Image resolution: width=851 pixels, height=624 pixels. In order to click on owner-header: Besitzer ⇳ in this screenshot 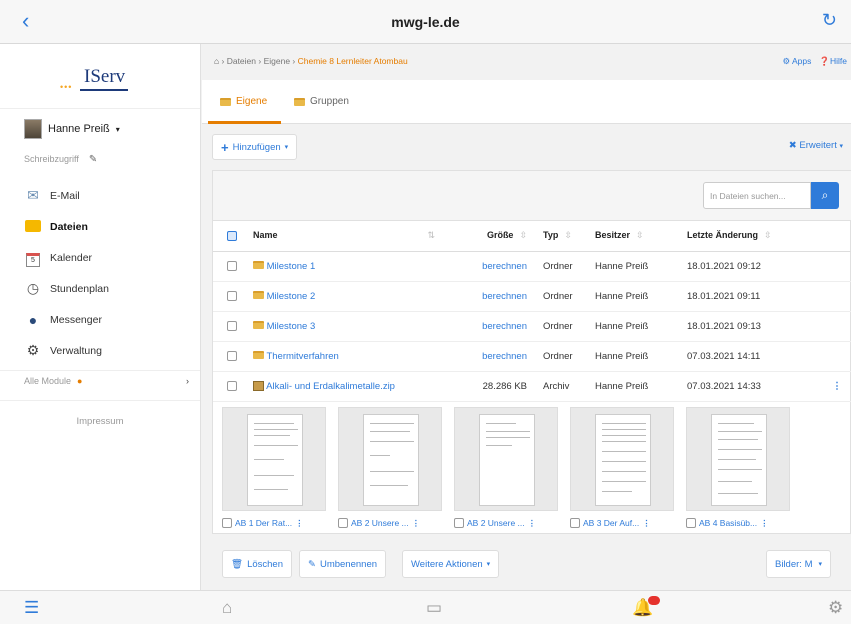, I will do `click(641, 236)`.